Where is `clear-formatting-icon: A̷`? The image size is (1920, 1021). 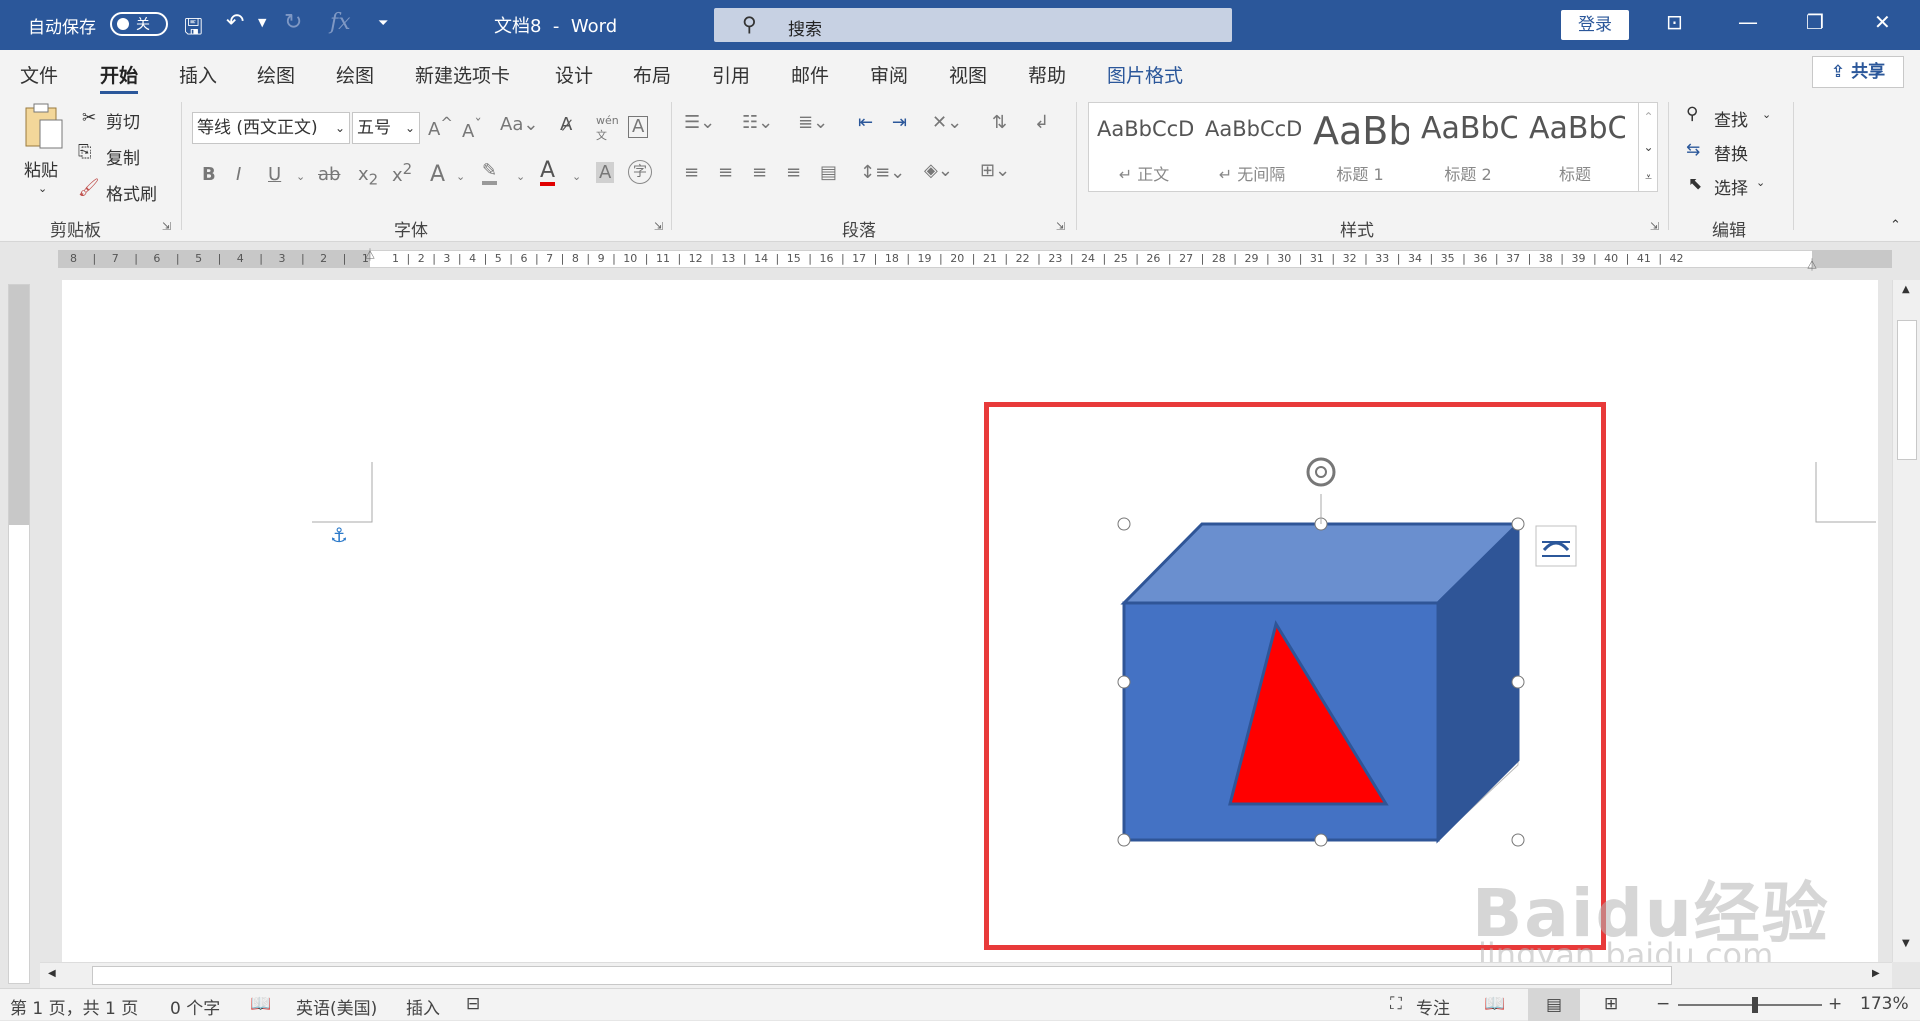
clear-formatting-icon: A̷ is located at coordinates (566, 124).